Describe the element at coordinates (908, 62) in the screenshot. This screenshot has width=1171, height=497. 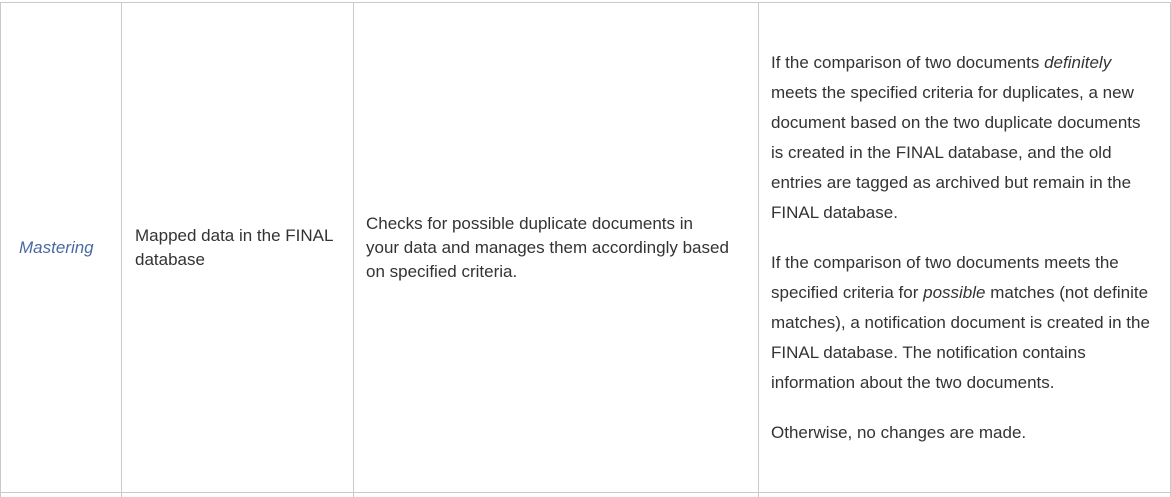
I see `result-paragraph-1-start: If the comparison of two documents` at that location.